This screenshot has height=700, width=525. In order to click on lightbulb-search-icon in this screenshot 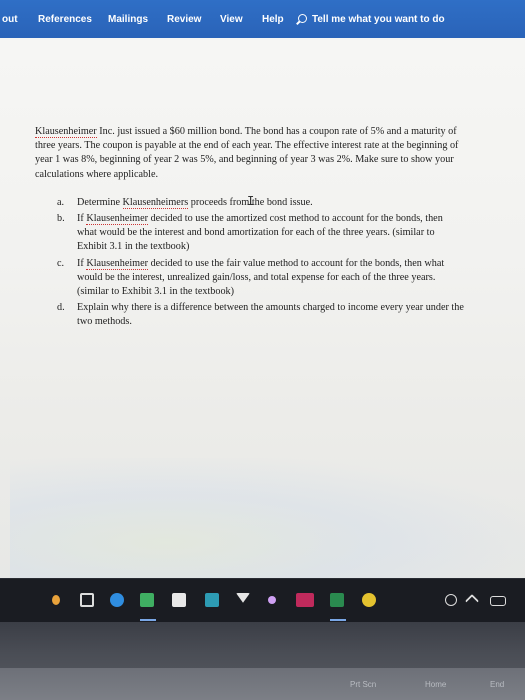, I will do `click(302, 18)`.